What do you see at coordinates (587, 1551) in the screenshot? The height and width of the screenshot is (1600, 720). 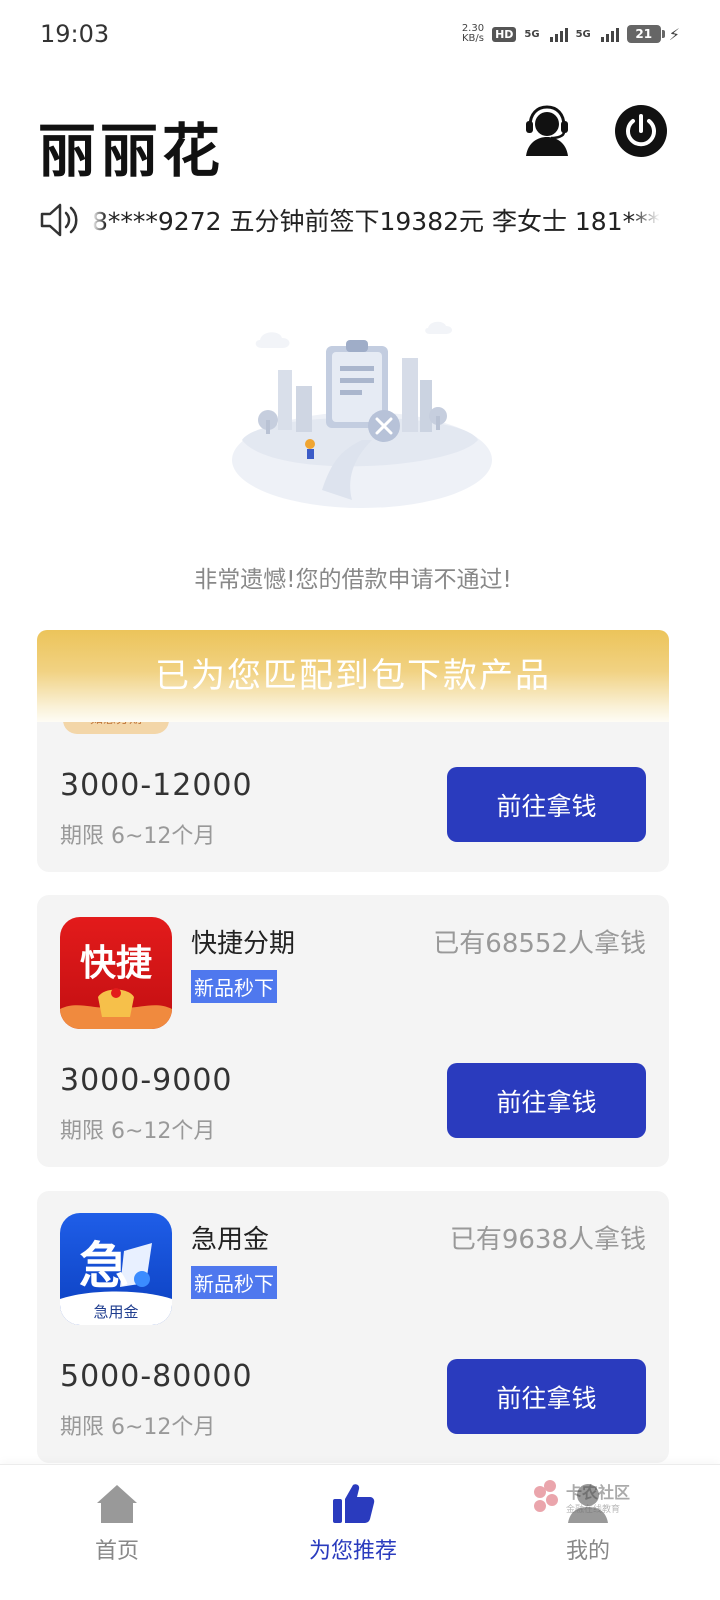 I see `tab-mine-label: 我的` at bounding box center [587, 1551].